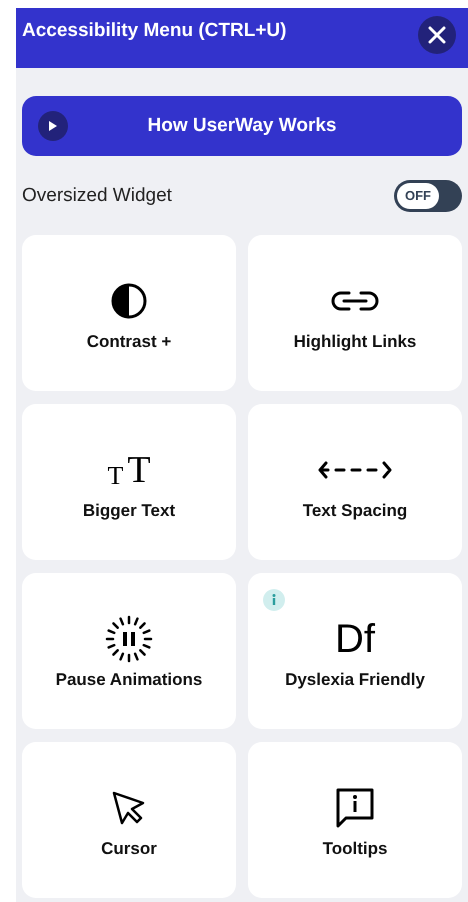 Image resolution: width=468 pixels, height=902 pixels. I want to click on feature-tile: Highlight Links, so click(355, 313).